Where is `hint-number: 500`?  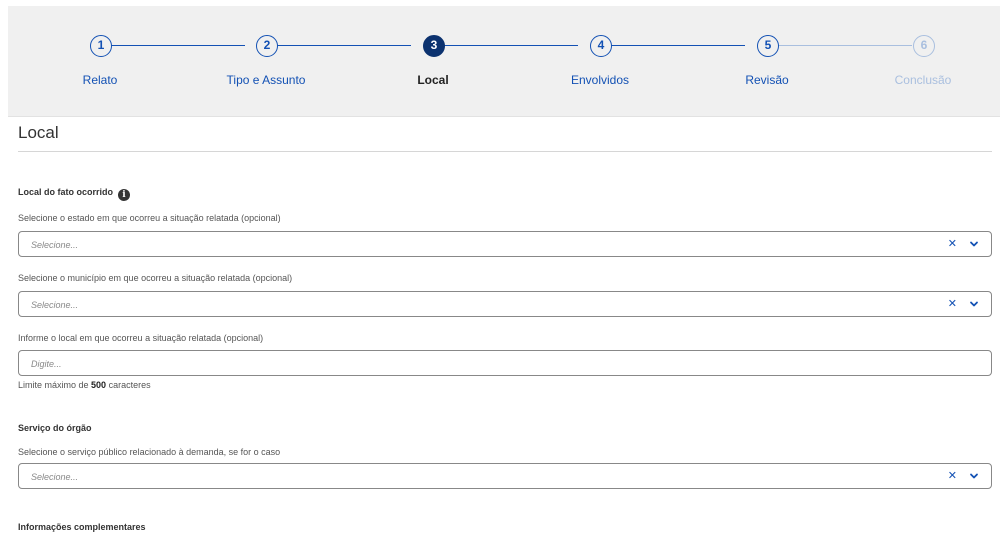
hint-number: 500 is located at coordinates (99, 385).